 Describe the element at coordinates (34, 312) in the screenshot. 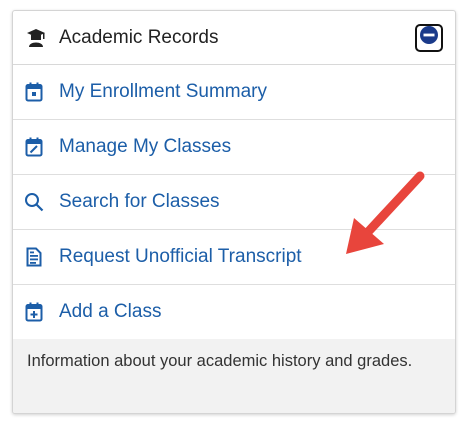

I see `calendar-plus-icon` at that location.